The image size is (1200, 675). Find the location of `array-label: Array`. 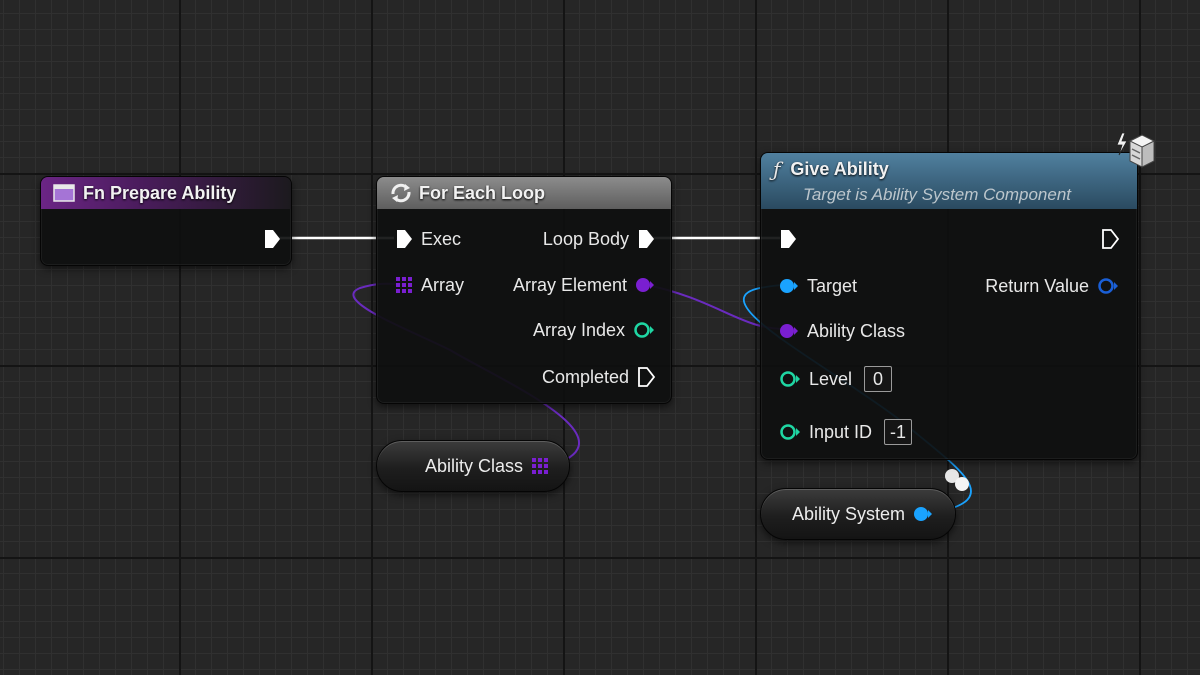

array-label: Array is located at coordinates (443, 284).